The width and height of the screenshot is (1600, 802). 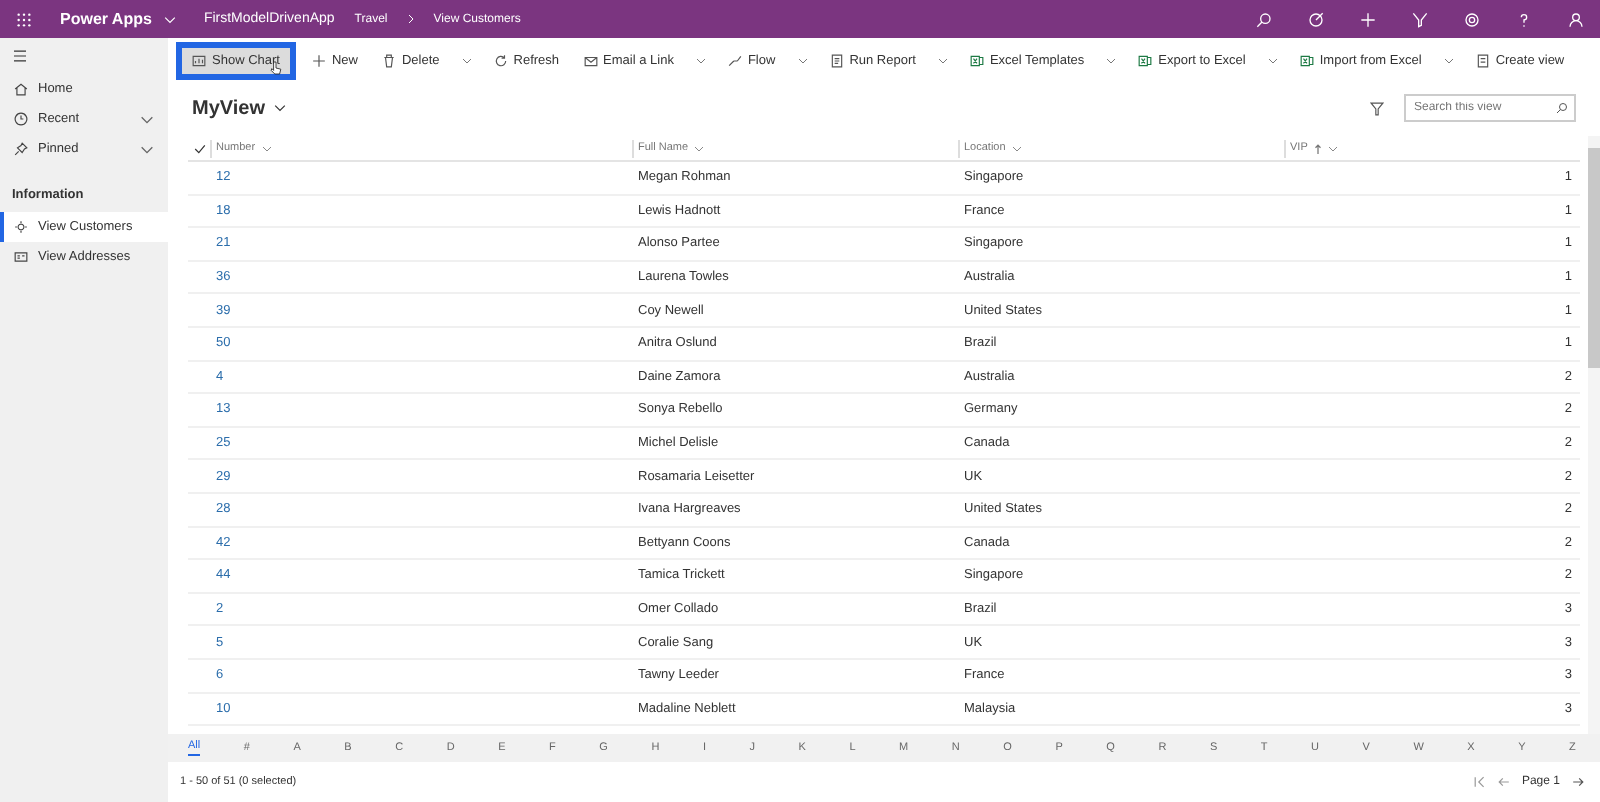 What do you see at coordinates (1482, 60) in the screenshot?
I see `document-icon` at bounding box center [1482, 60].